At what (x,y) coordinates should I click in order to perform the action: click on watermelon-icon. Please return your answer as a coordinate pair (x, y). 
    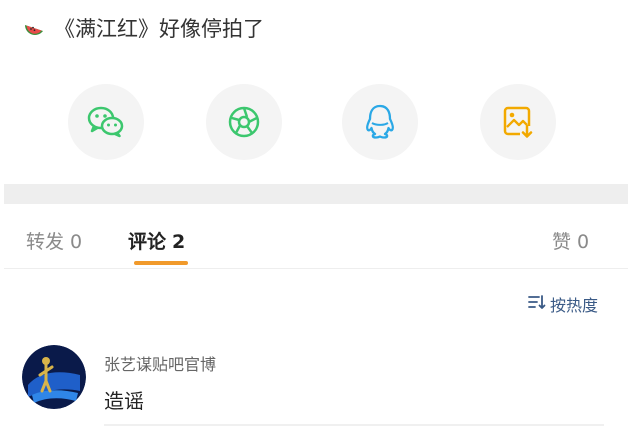
    Looking at the image, I should click on (34, 28).